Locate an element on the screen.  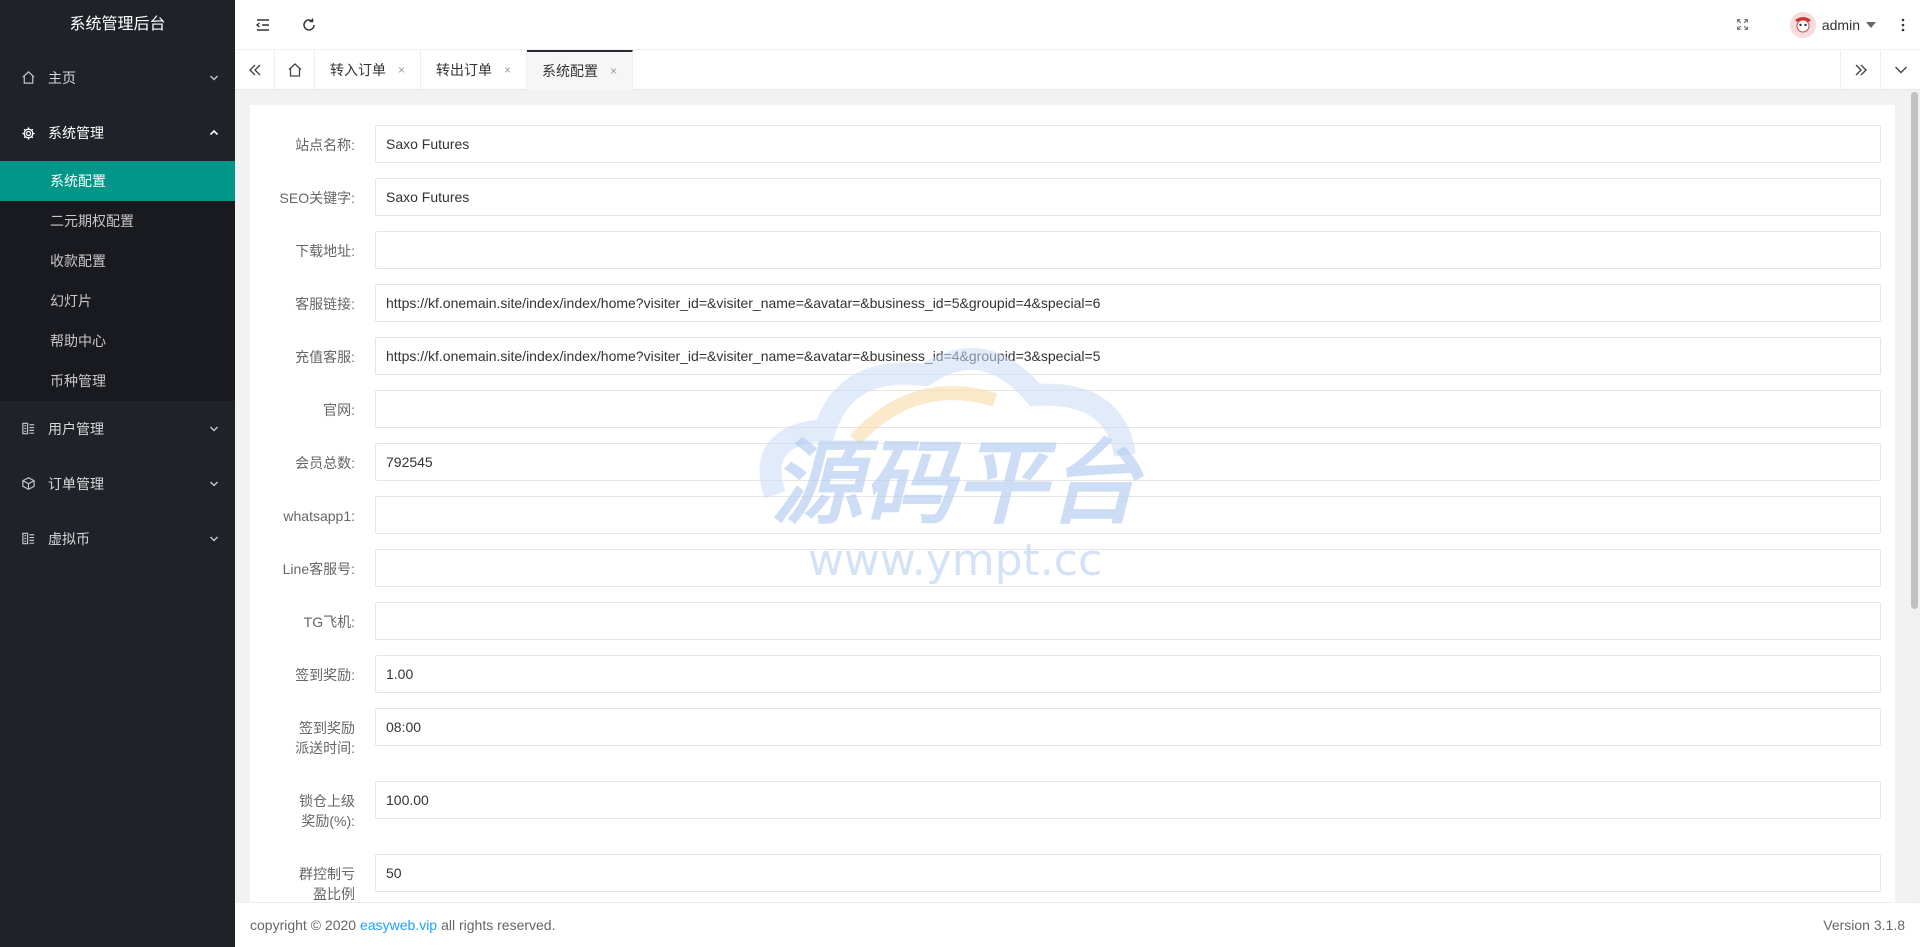
more-button is located at coordinates (1903, 25).